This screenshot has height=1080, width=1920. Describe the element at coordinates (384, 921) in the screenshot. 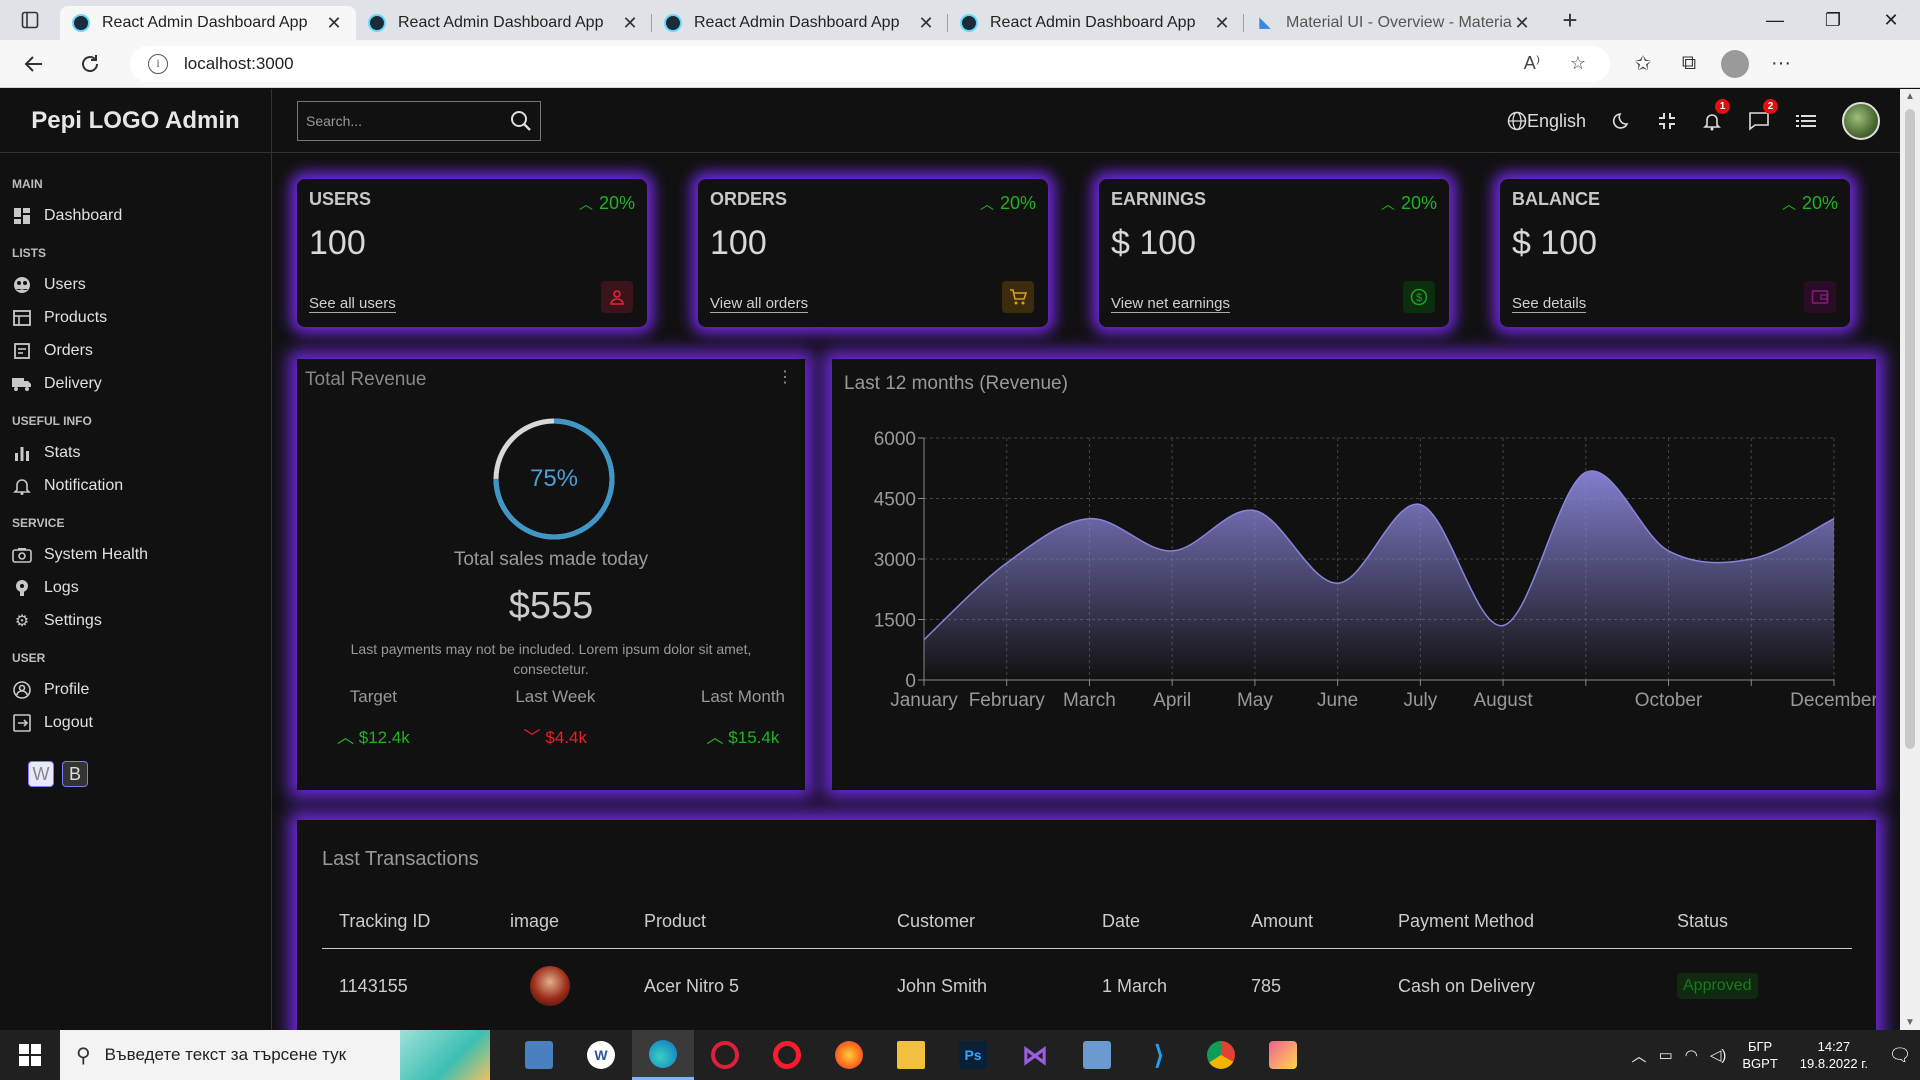

I see `column-header: Tracking ID` at that location.